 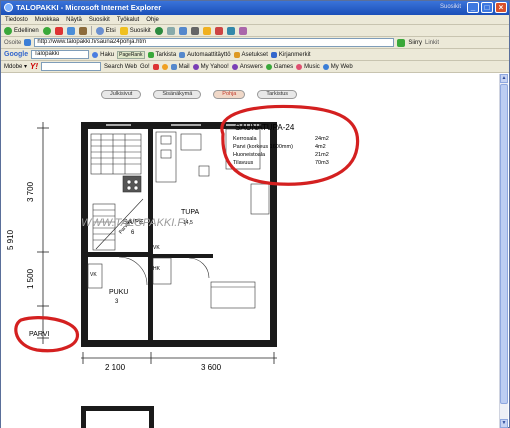 I want to click on yahoo-go-label: Go!, so click(x=144, y=66).